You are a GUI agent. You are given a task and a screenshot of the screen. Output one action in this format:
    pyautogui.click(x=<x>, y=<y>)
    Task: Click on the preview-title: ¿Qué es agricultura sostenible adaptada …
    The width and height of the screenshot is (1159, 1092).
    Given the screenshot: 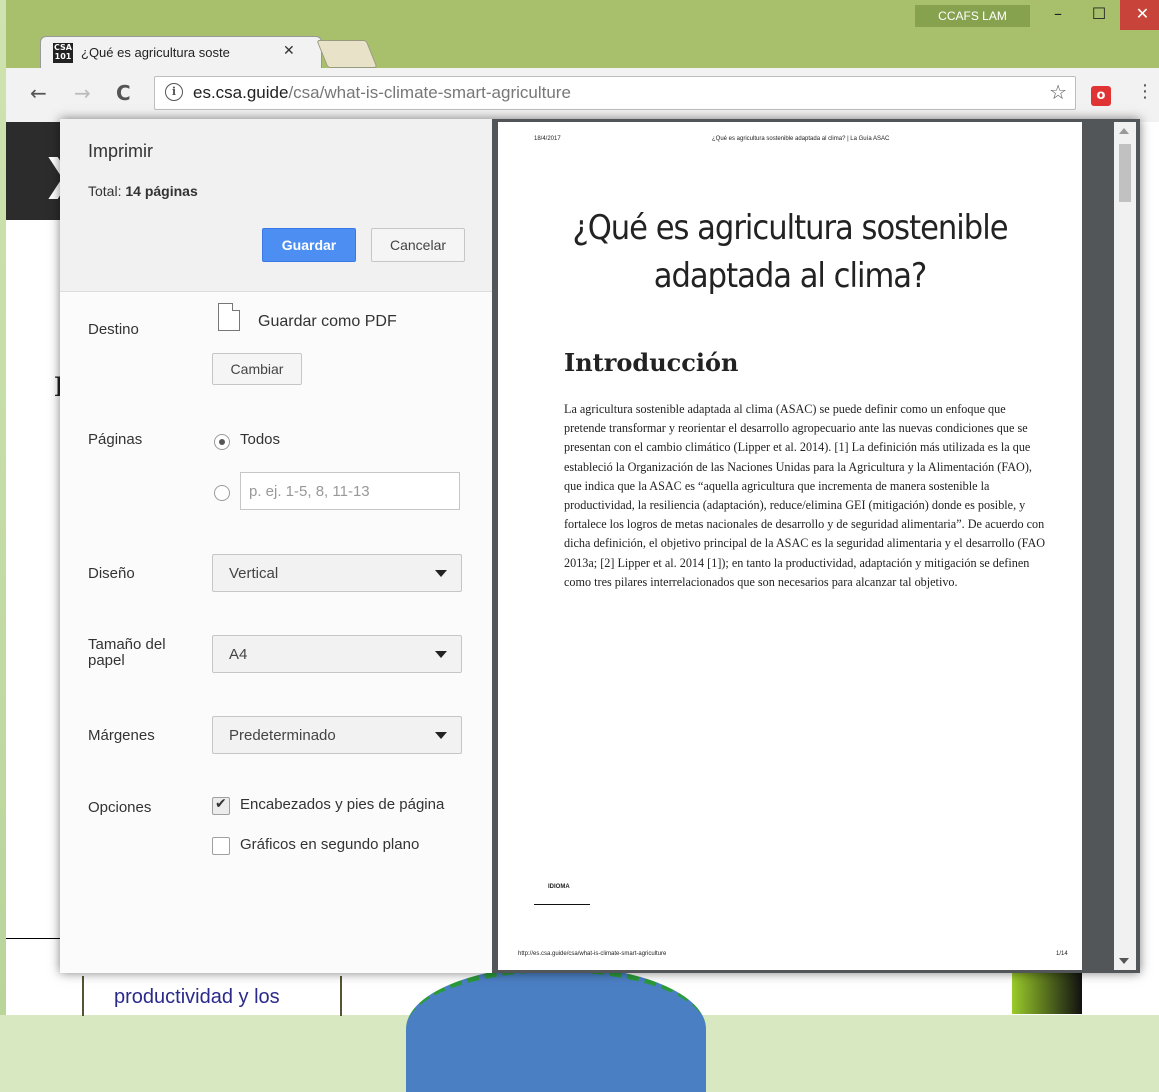 What is the action you would take?
    pyautogui.click(x=790, y=252)
    